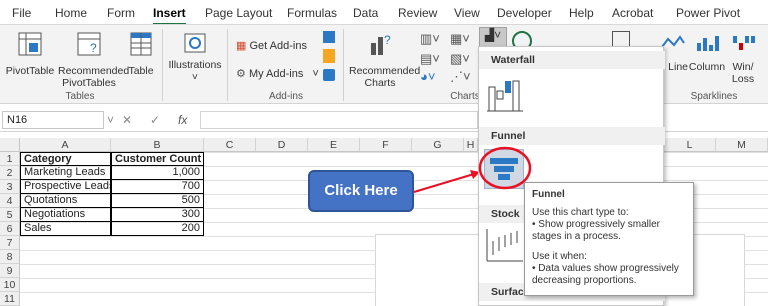 This screenshot has height=306, width=768. What do you see at coordinates (548, 194) in the screenshot?
I see `tooltip-title: Funnel` at bounding box center [548, 194].